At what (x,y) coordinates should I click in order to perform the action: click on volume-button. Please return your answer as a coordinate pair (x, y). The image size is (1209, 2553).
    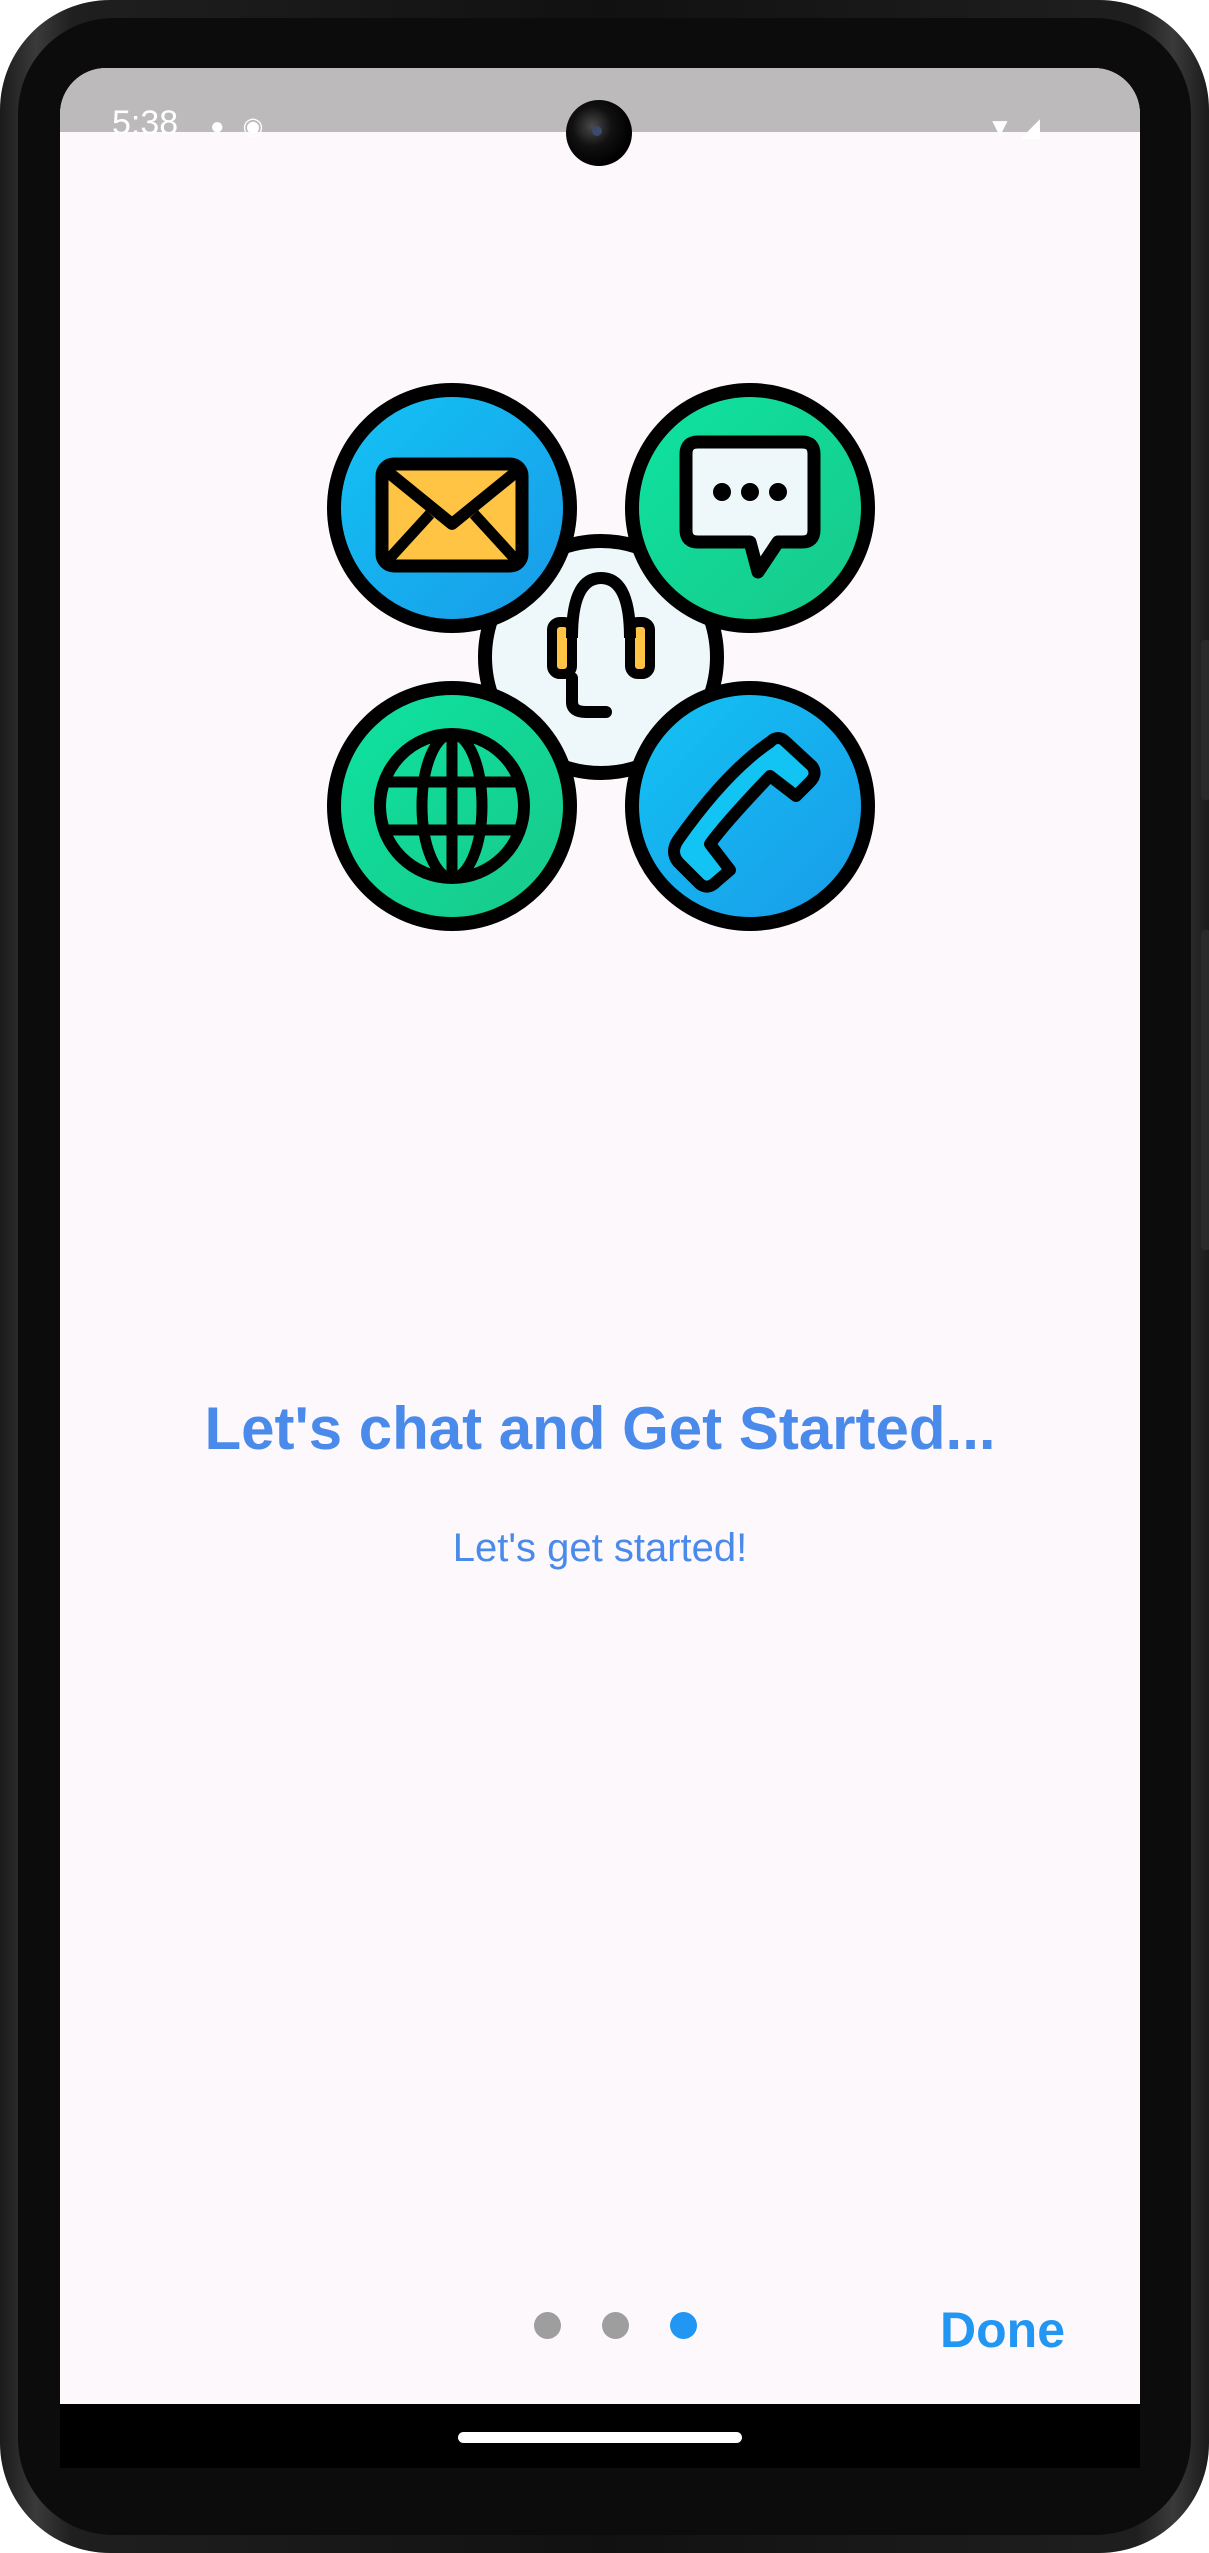
    Looking at the image, I should click on (1205, 1090).